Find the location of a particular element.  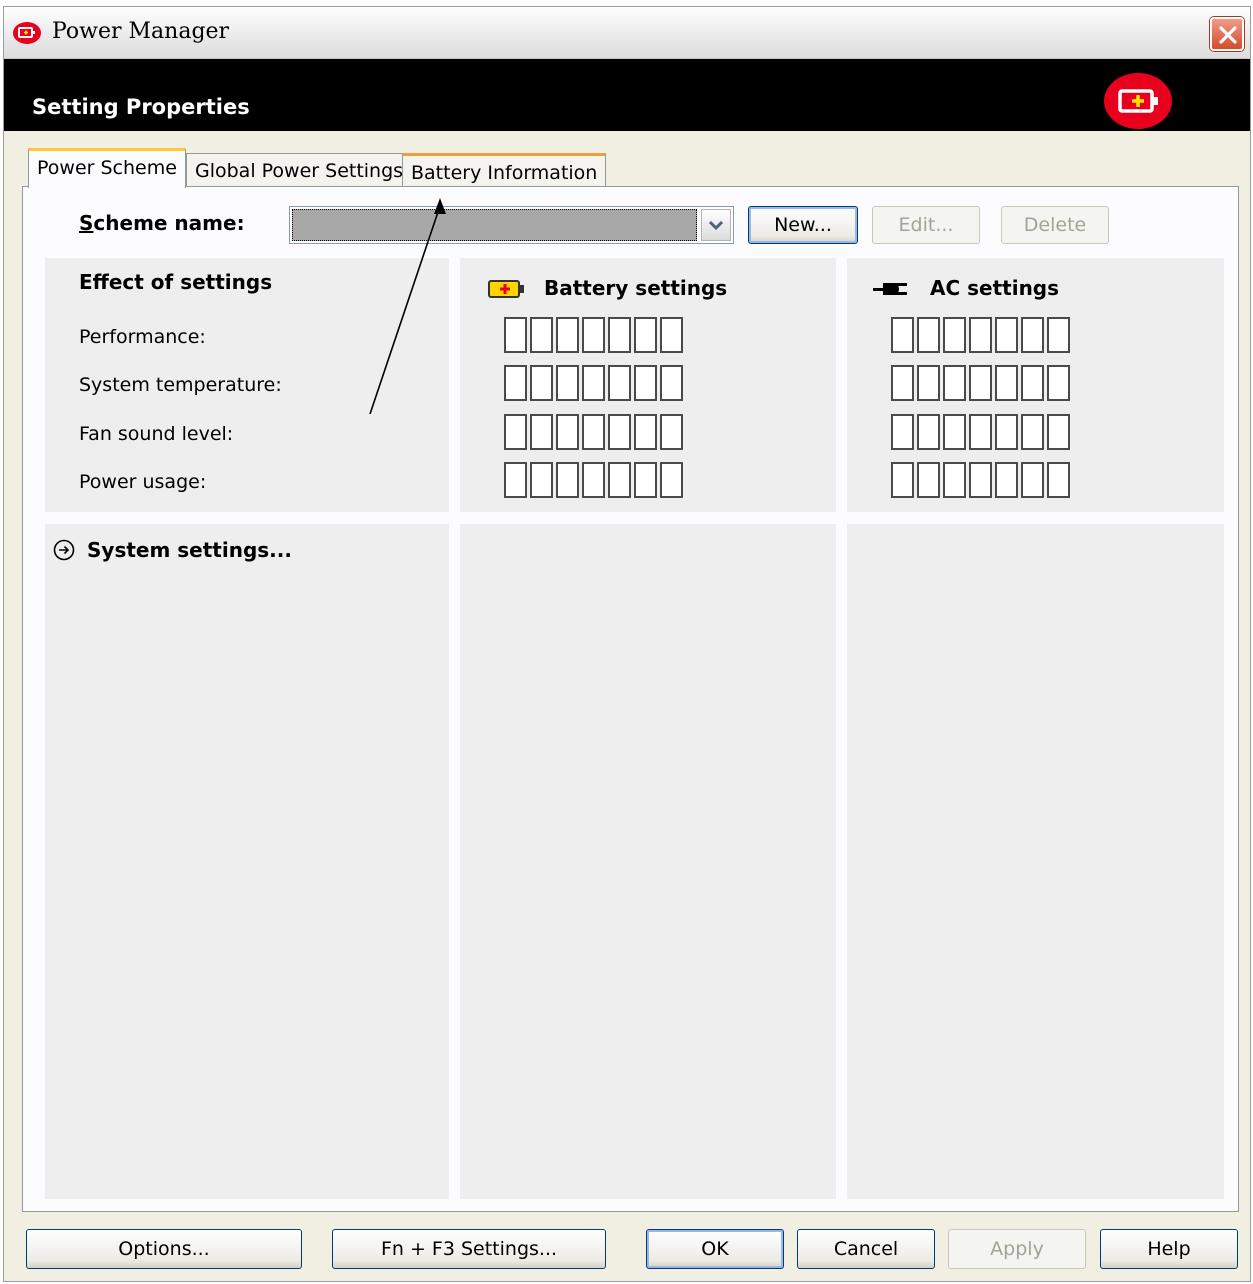

battery-settings-title: Battery settings is located at coordinates (636, 288).